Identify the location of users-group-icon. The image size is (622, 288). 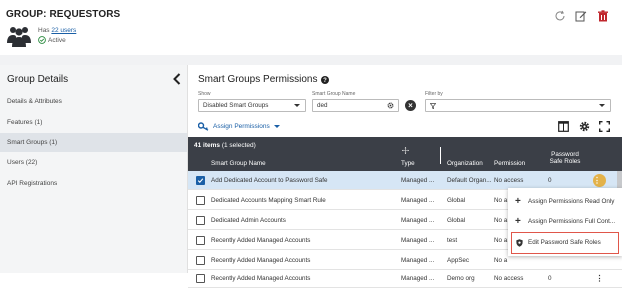
(19, 37).